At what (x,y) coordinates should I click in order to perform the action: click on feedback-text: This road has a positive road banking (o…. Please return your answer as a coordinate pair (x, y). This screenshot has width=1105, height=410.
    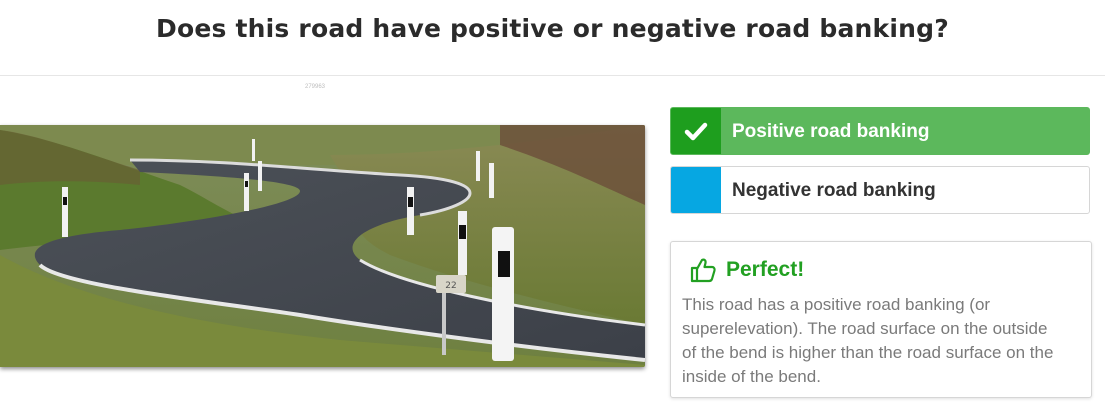
    Looking at the image, I should click on (868, 340).